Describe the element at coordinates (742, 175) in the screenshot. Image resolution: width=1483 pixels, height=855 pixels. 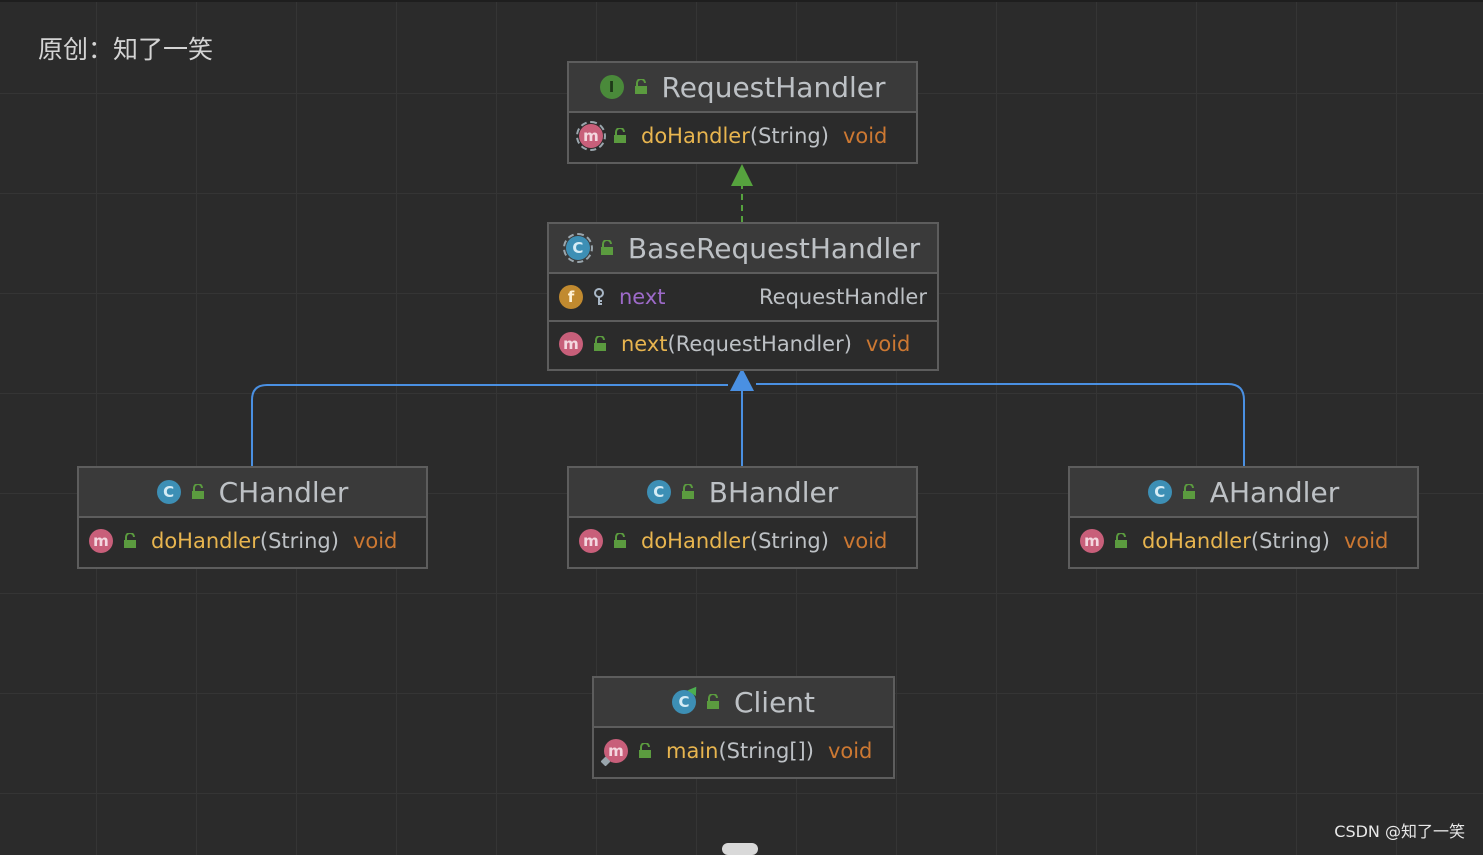
I see `implements-arrowhead` at that location.